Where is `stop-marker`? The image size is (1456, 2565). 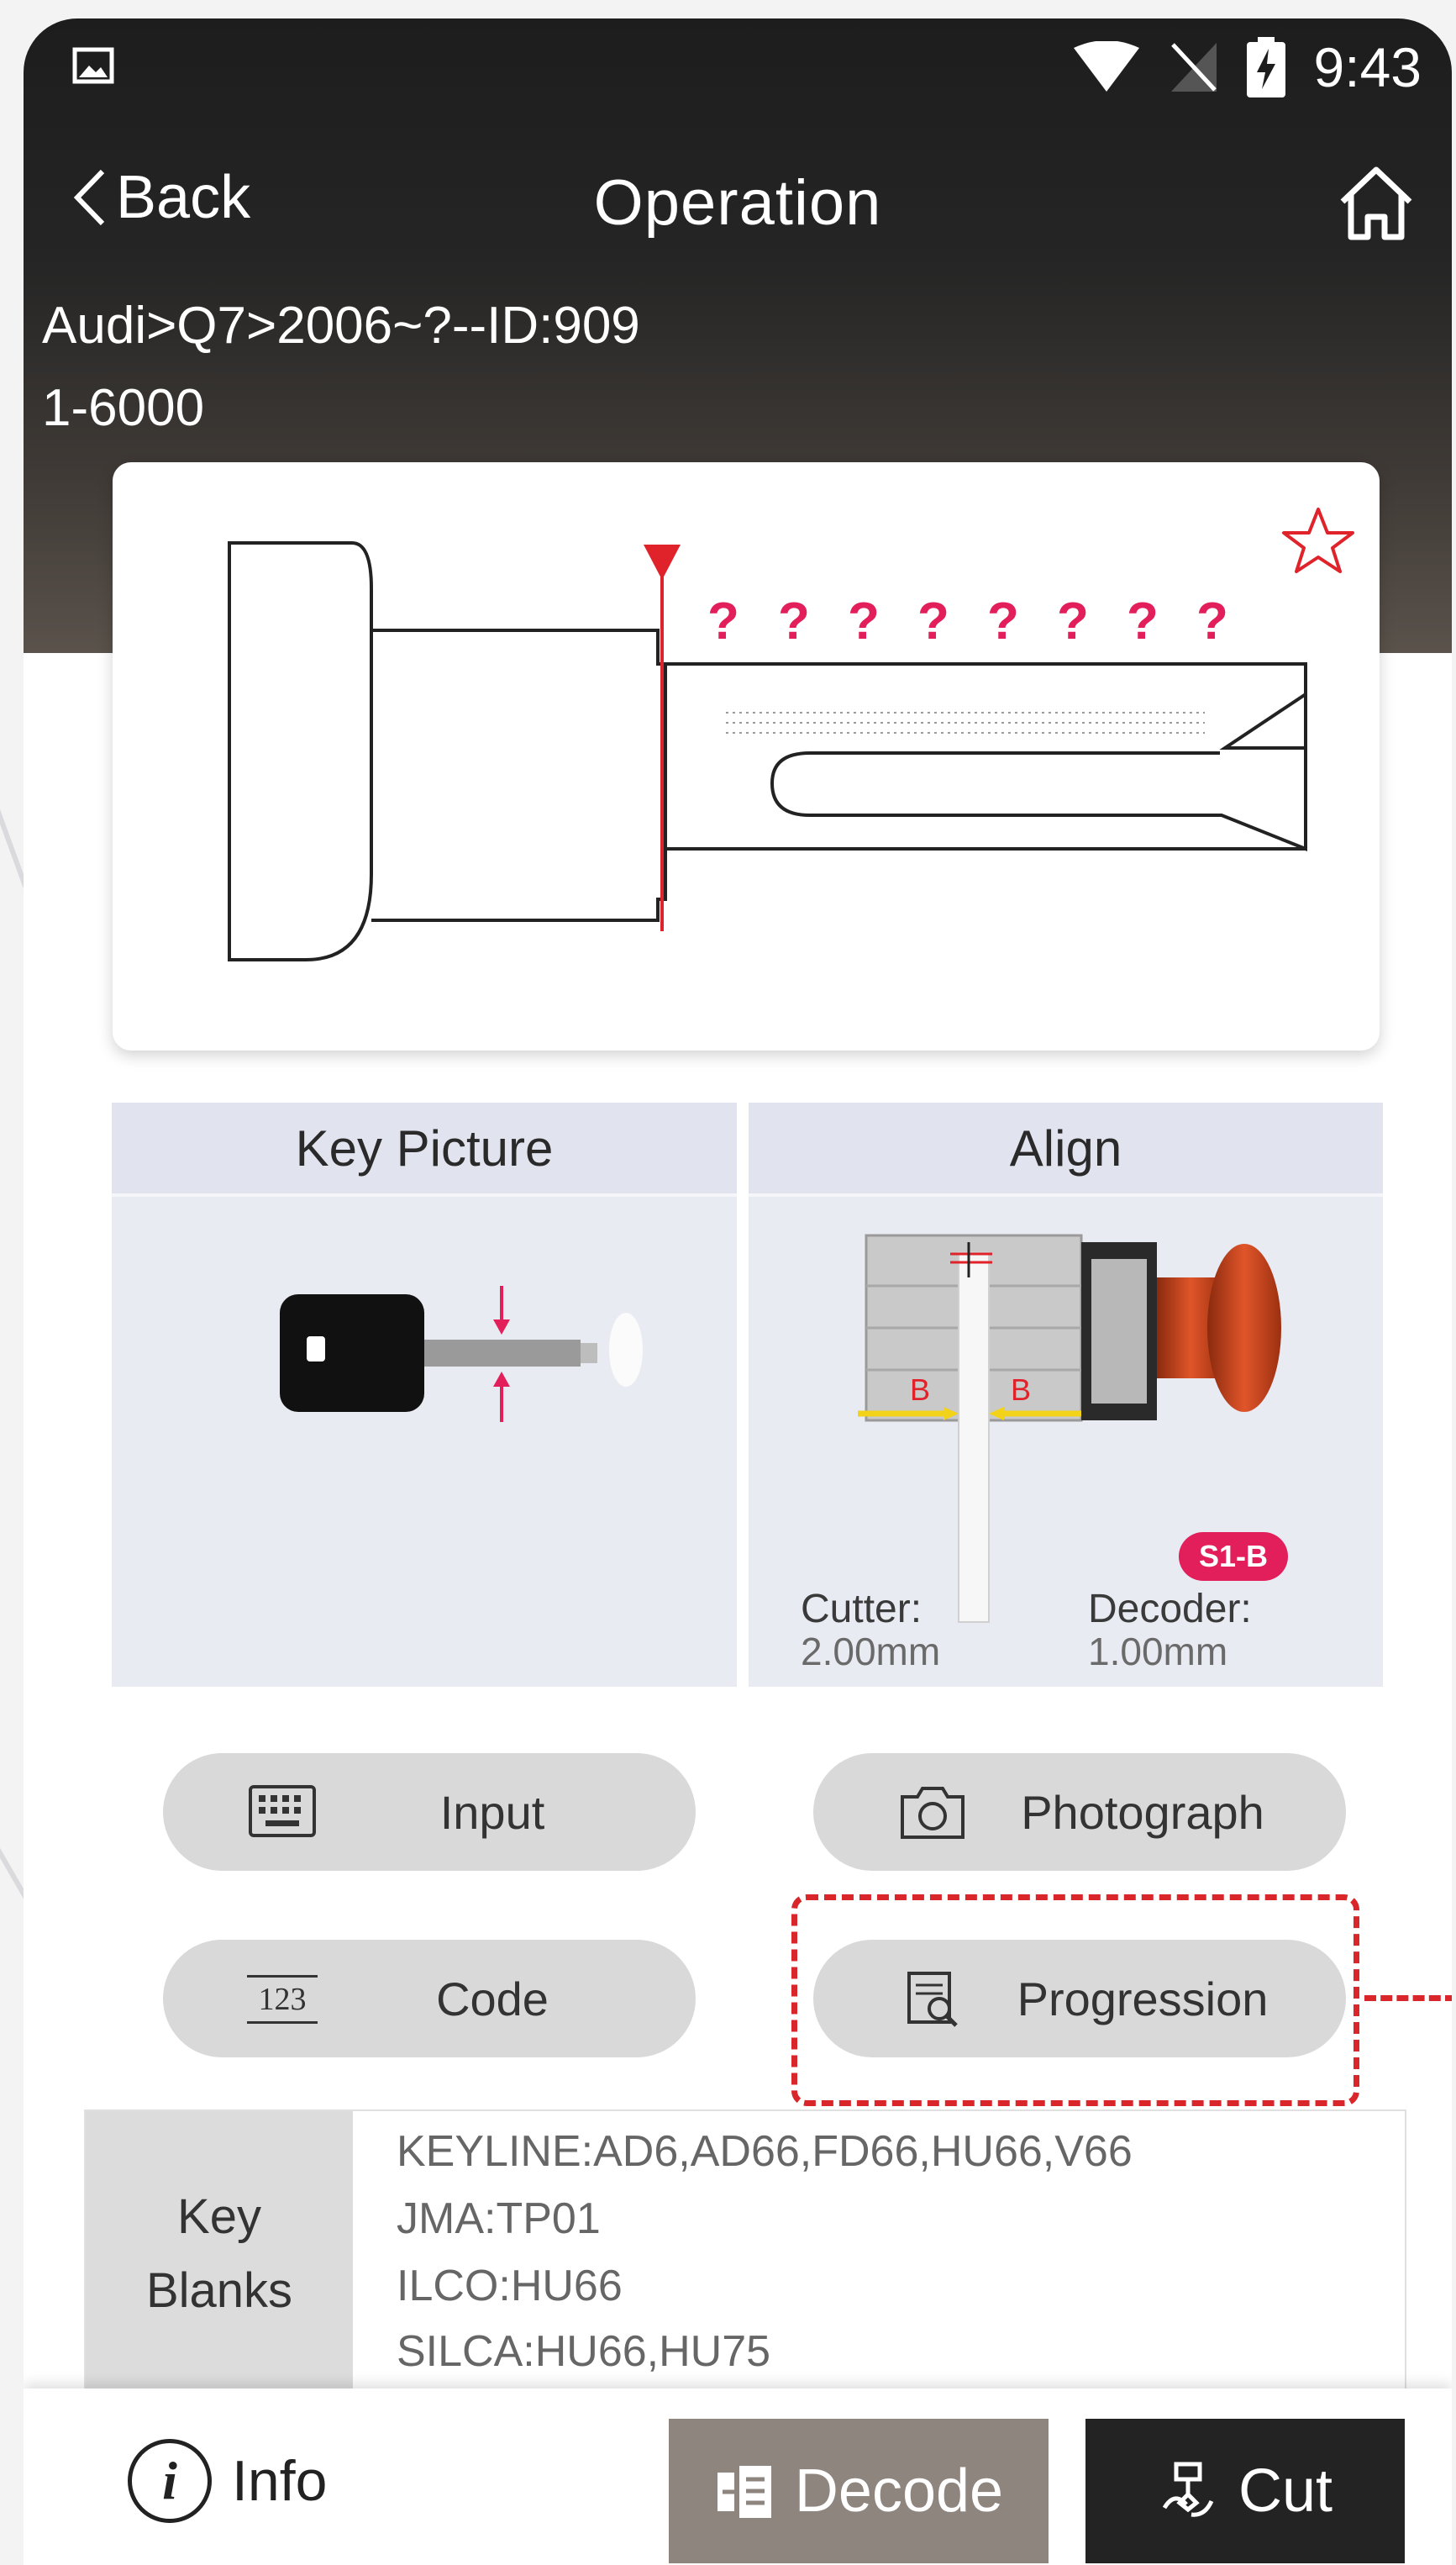 stop-marker is located at coordinates (662, 562).